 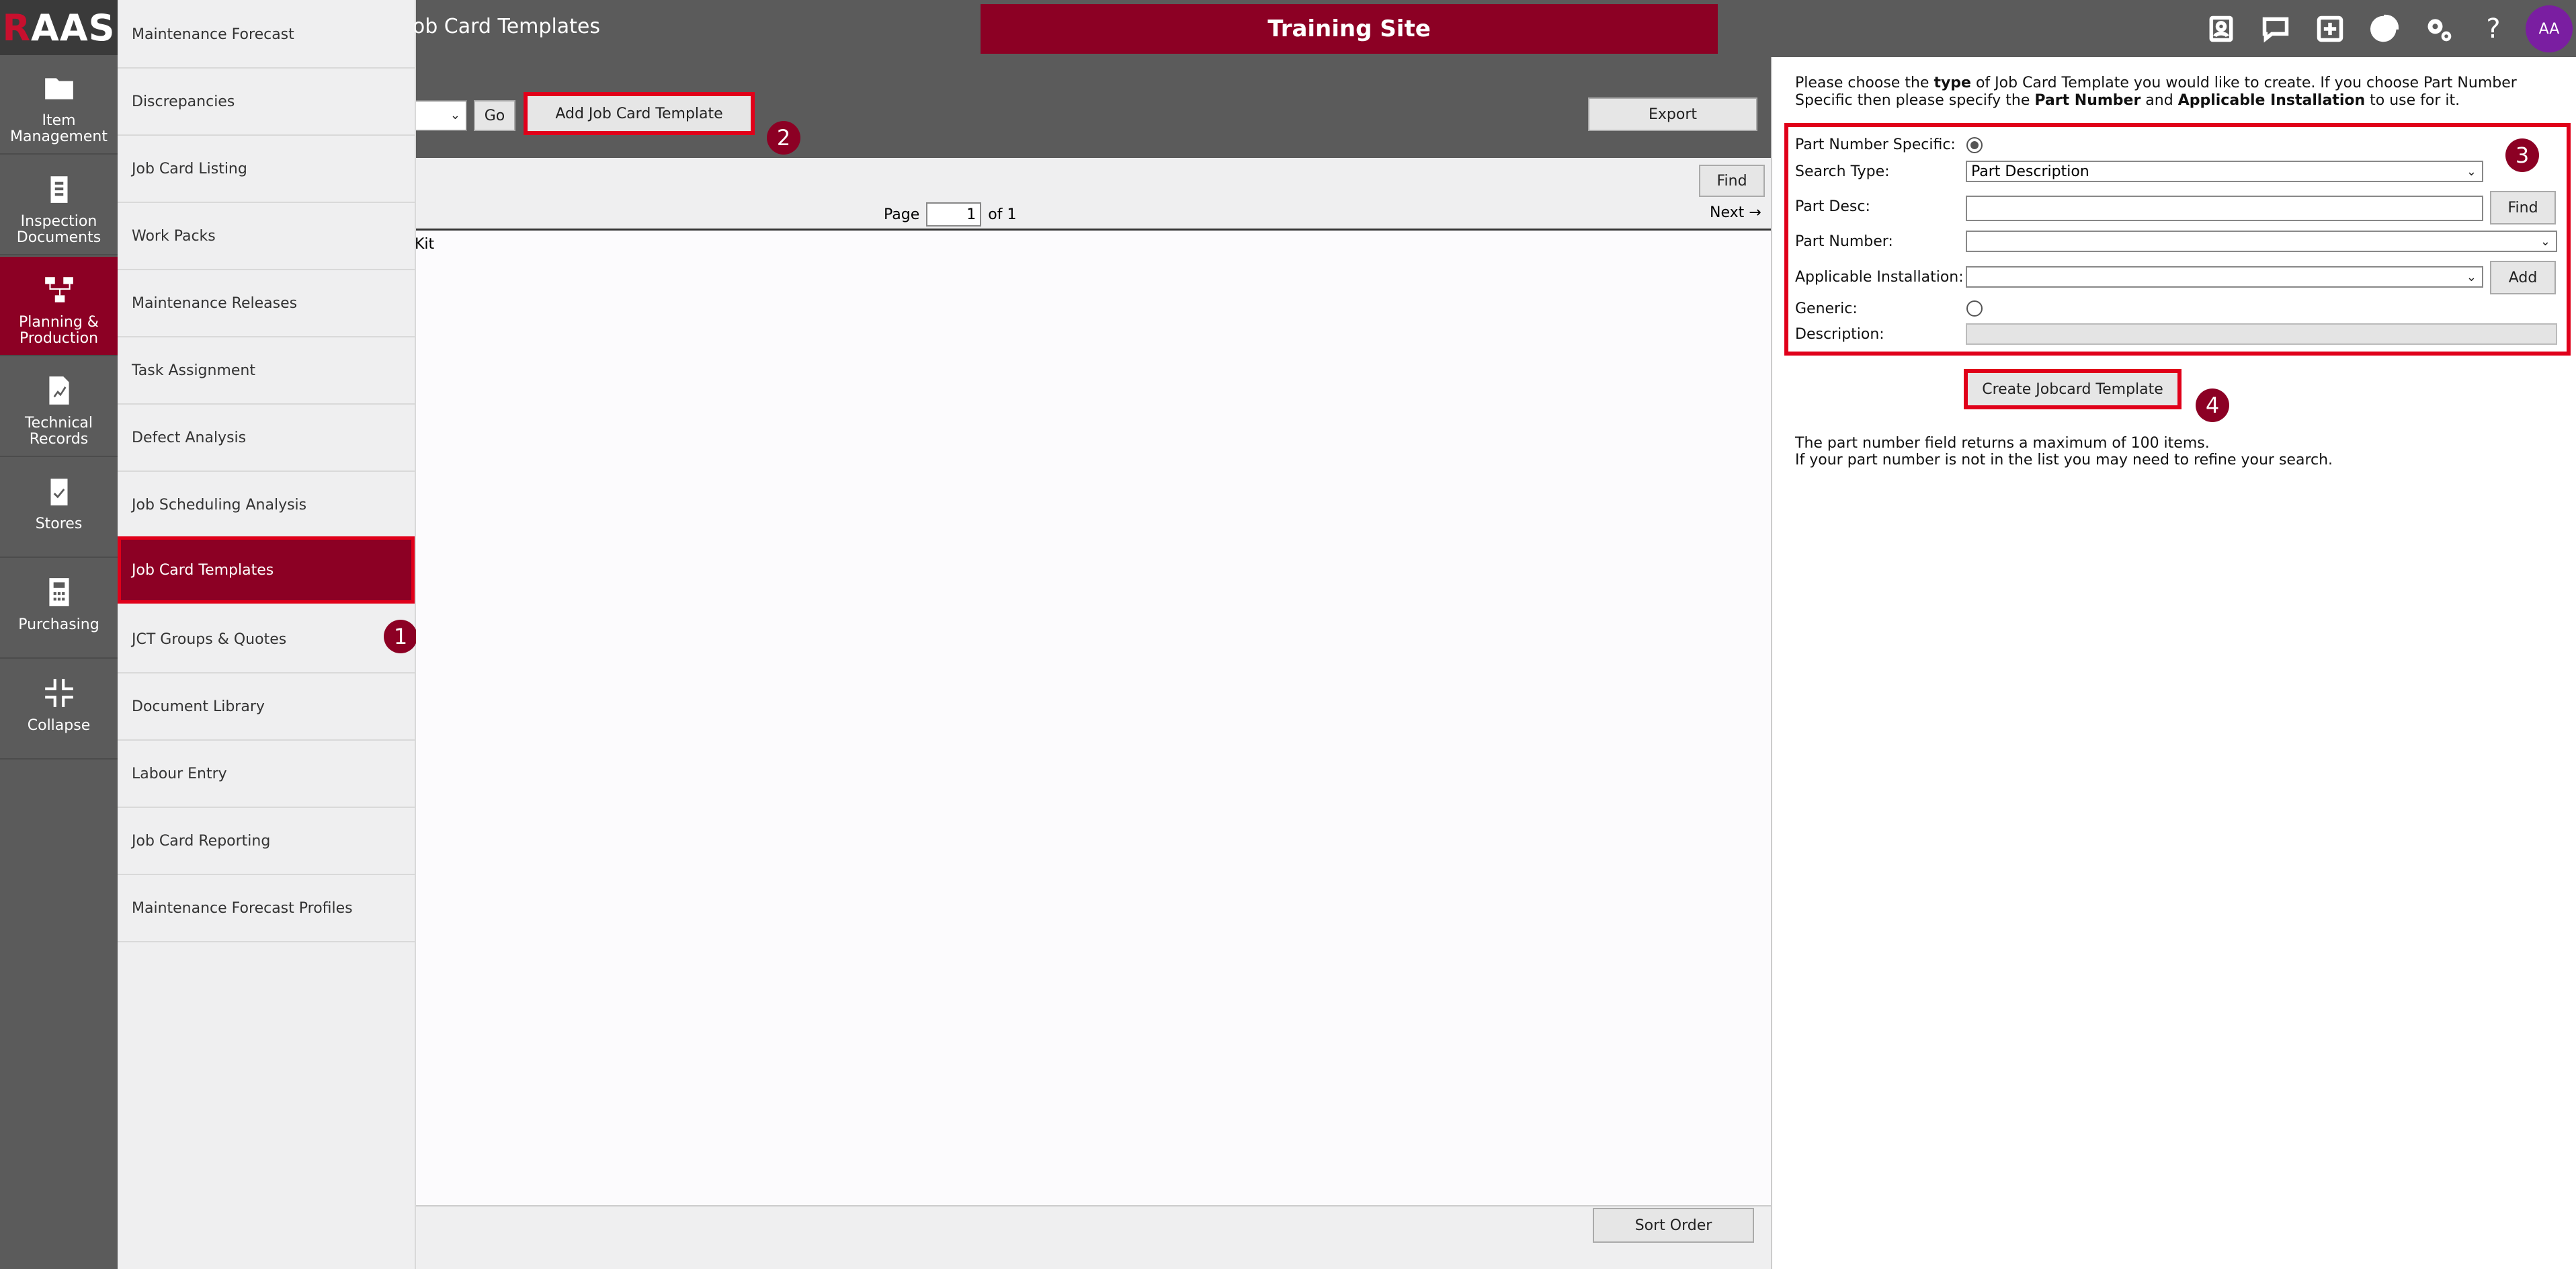 I want to click on search-type-select: Part Description ⌄, so click(x=2224, y=171).